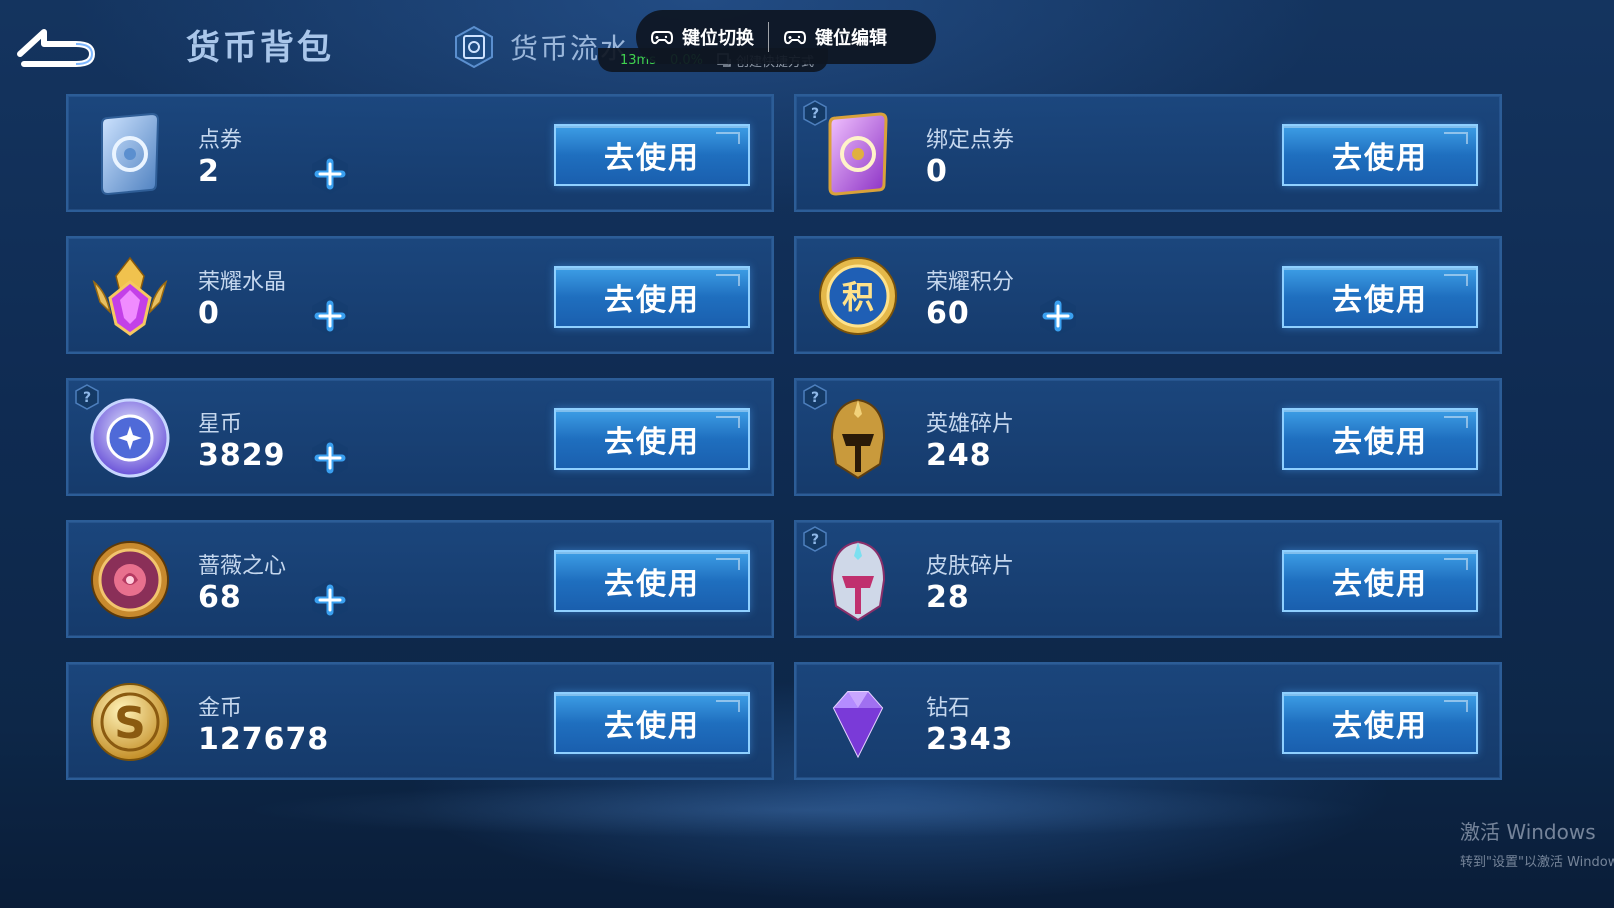  I want to click on currency-card-skin-fragment: ? 皮肤碎片 28 去使用, so click(1148, 579).